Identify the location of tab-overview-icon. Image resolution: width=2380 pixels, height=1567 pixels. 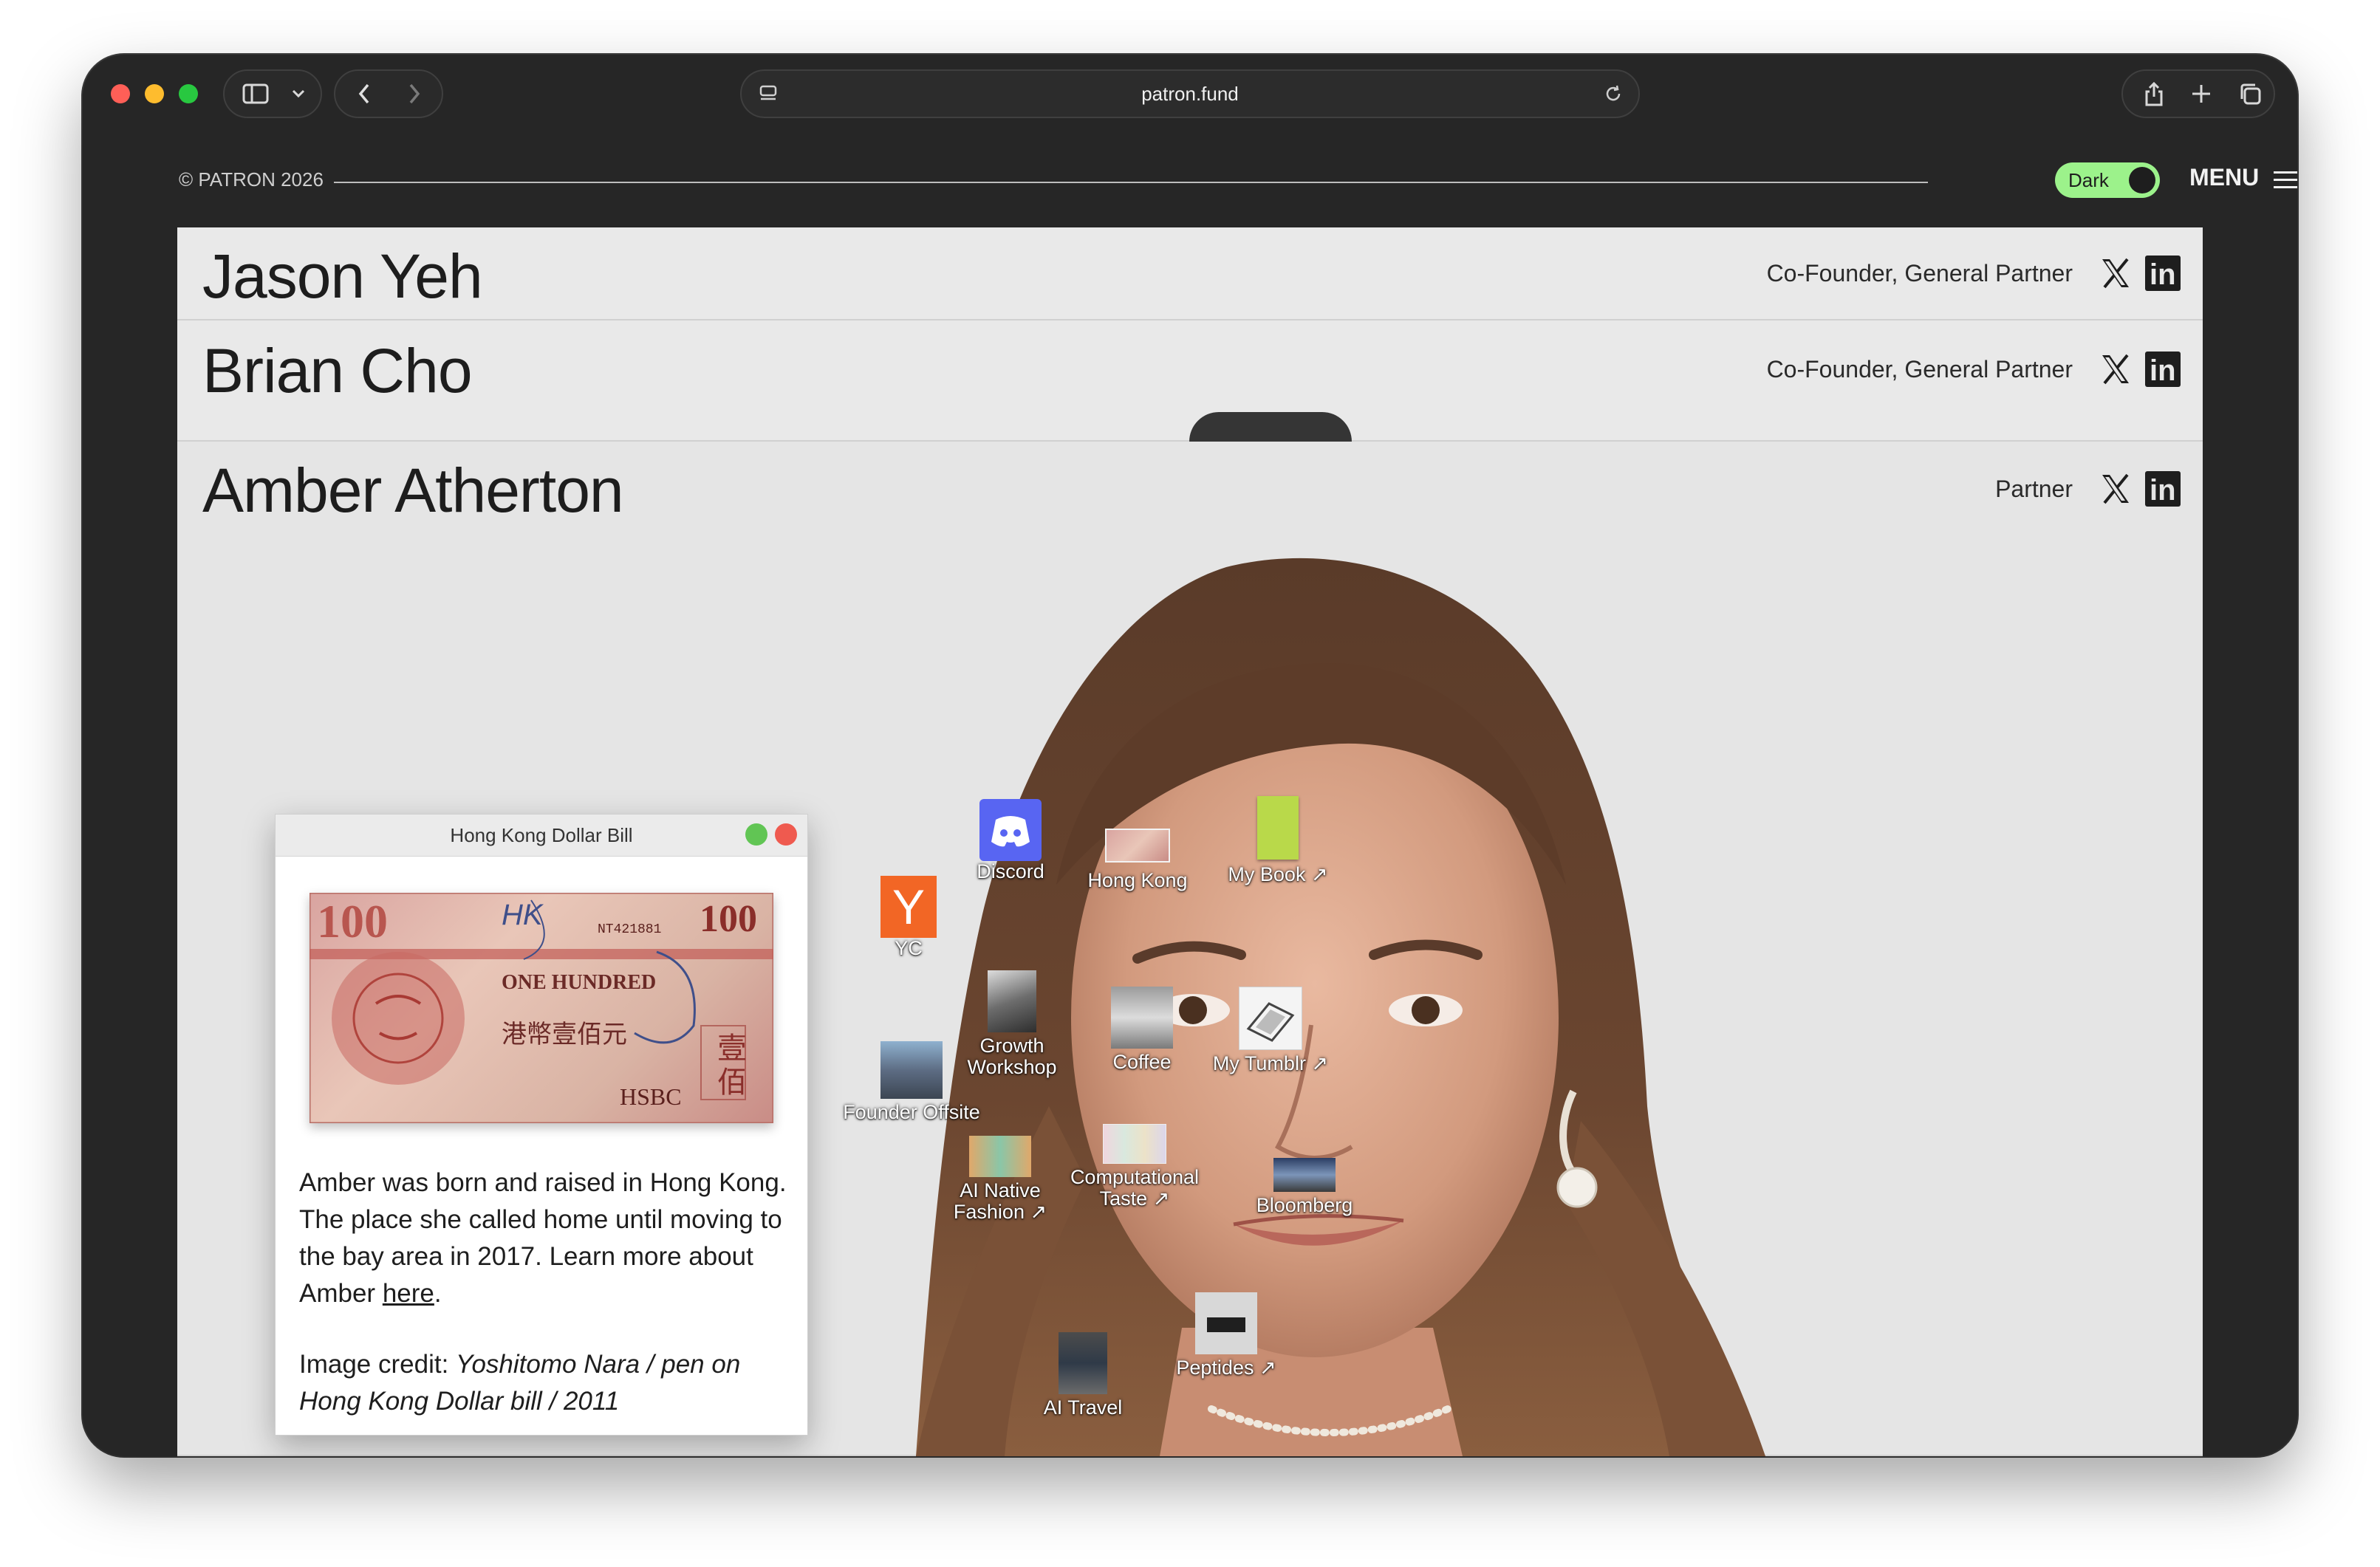
(2250, 94).